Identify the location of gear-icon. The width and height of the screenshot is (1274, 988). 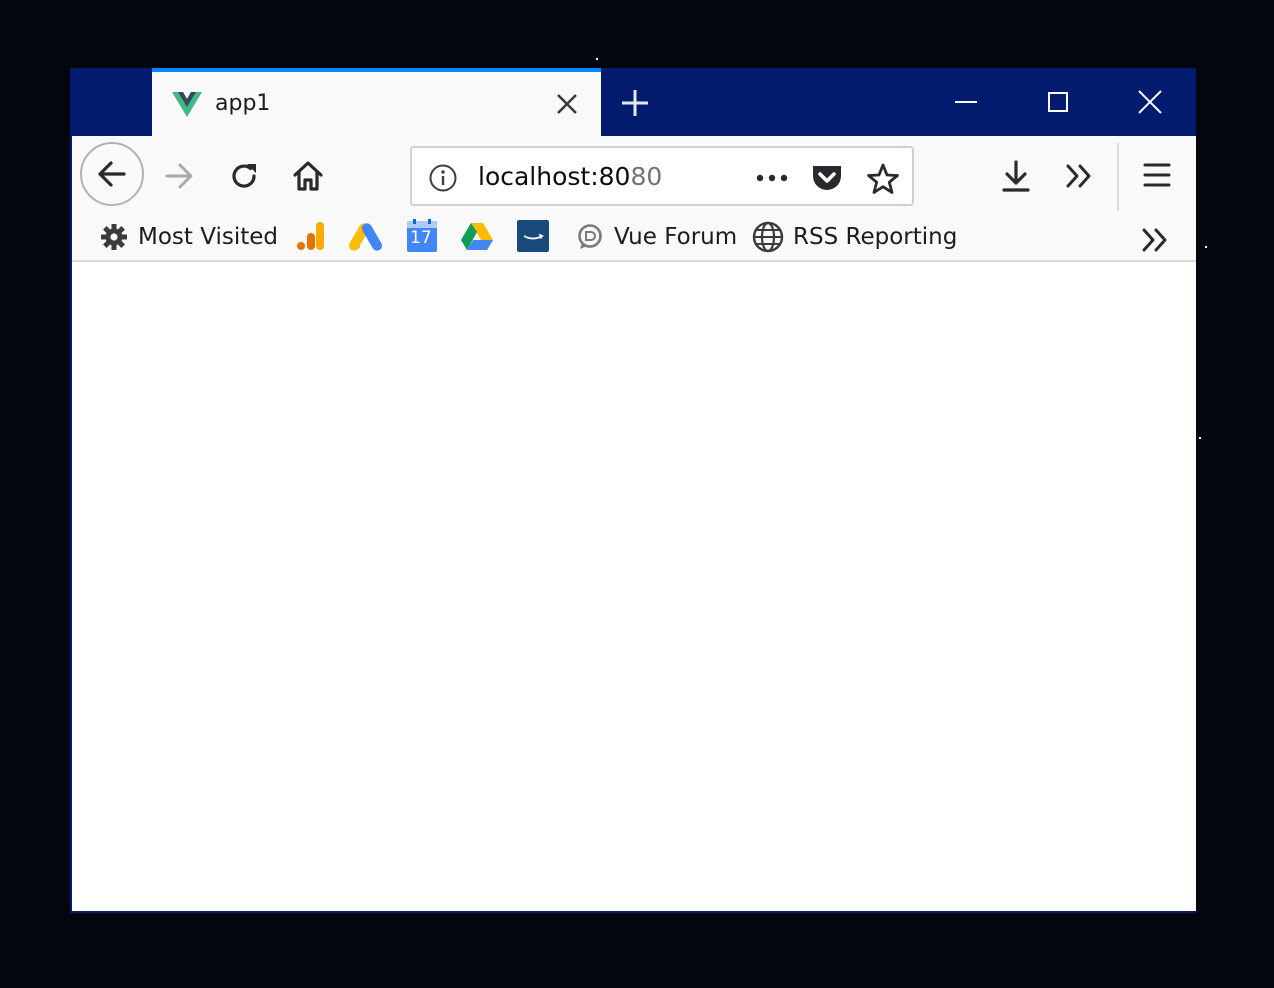
(114, 237).